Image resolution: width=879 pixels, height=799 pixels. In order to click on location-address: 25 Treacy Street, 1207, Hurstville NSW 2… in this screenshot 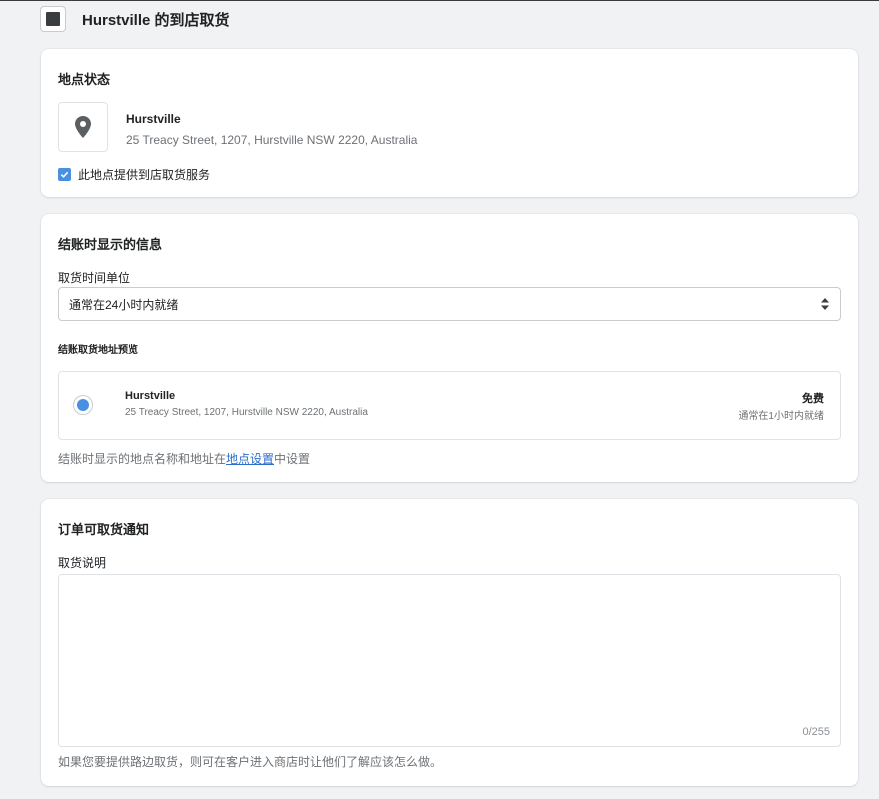, I will do `click(272, 140)`.